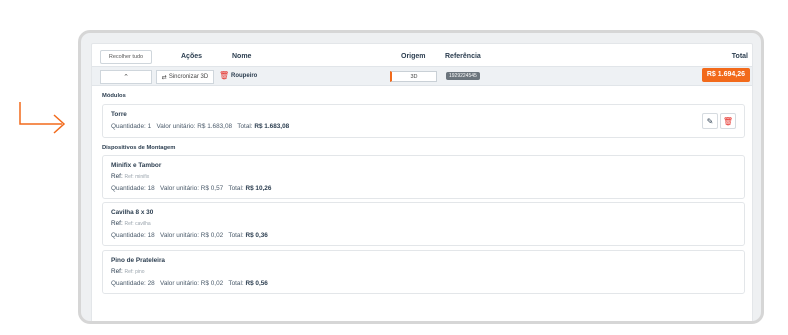  I want to click on chevron-up-icon: ⌃, so click(126, 77).